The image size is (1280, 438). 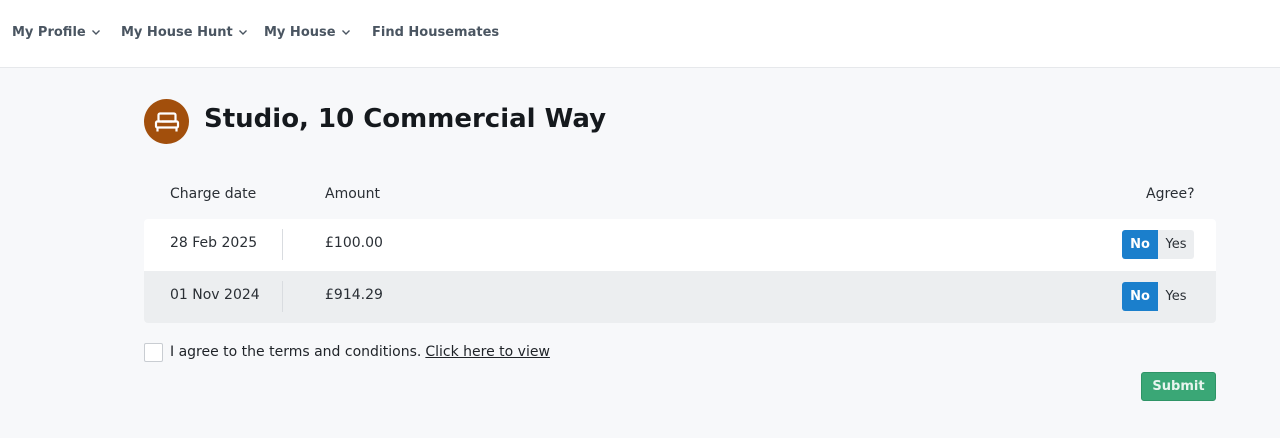 What do you see at coordinates (215, 295) in the screenshot?
I see `charge-date-cell: 01 Nov 2024` at bounding box center [215, 295].